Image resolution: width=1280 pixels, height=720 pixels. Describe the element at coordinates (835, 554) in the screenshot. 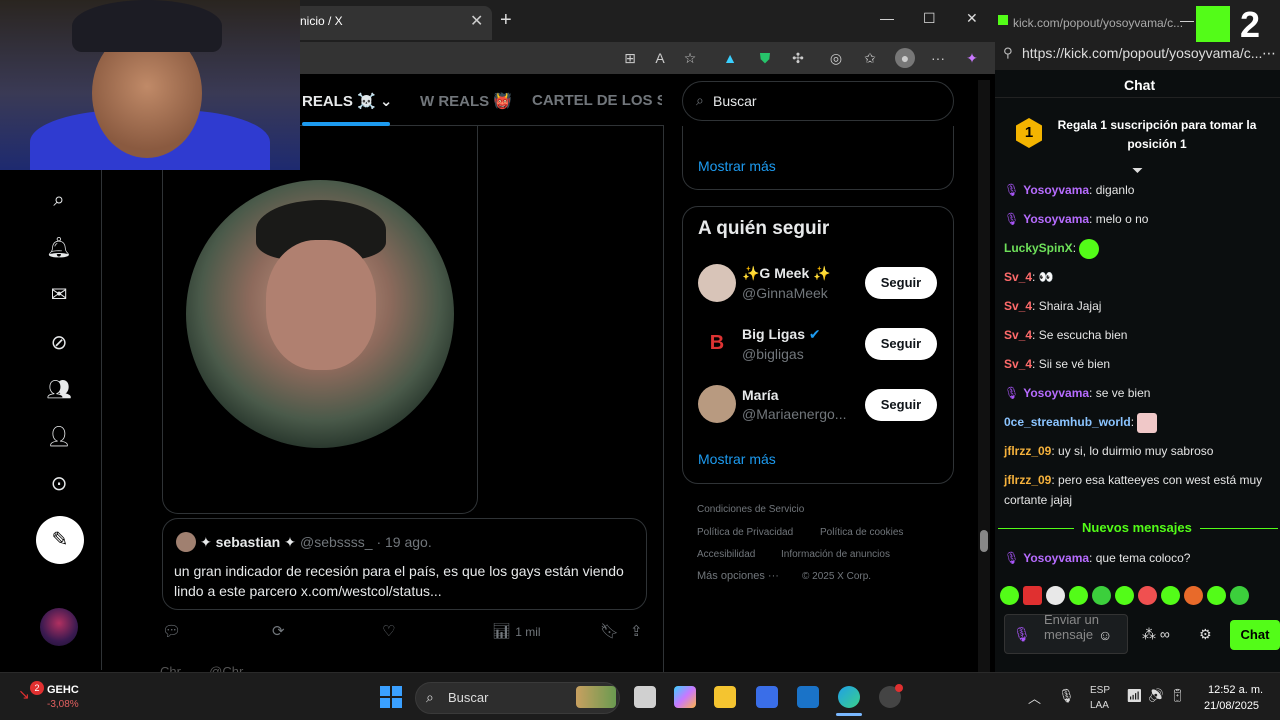

I see `footer-link-ads-info: Información de anuncios` at that location.